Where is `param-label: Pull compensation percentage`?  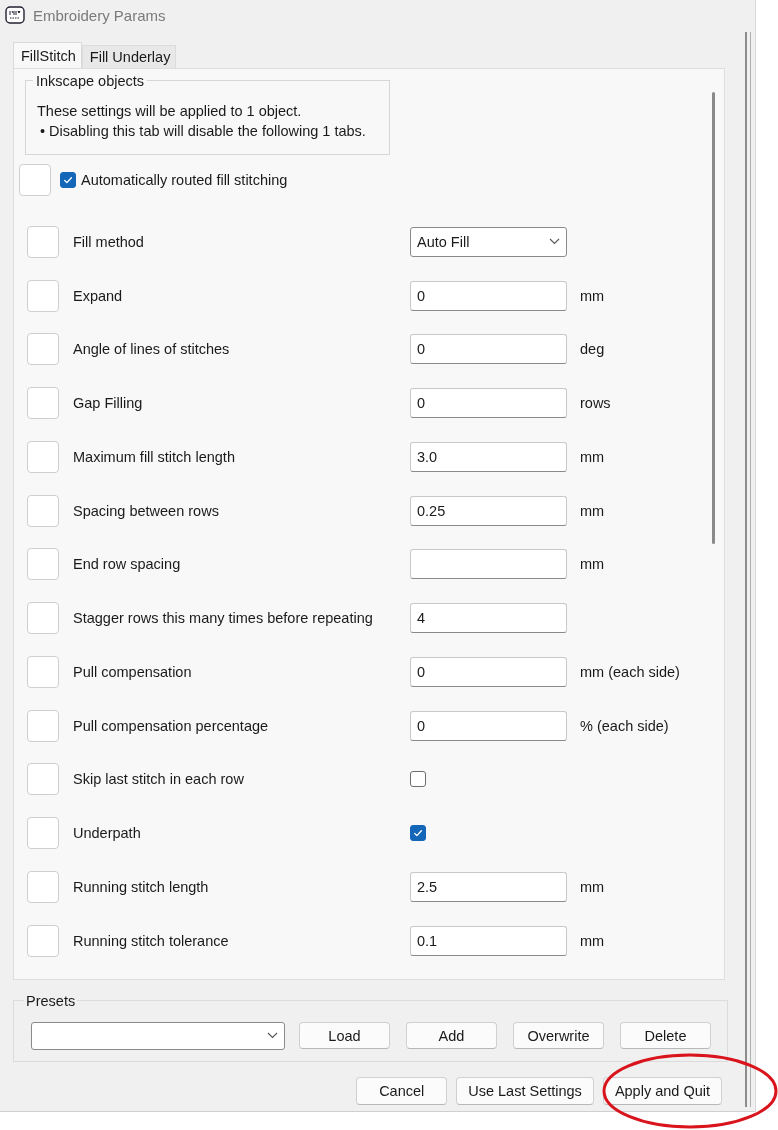
param-label: Pull compensation percentage is located at coordinates (171, 725).